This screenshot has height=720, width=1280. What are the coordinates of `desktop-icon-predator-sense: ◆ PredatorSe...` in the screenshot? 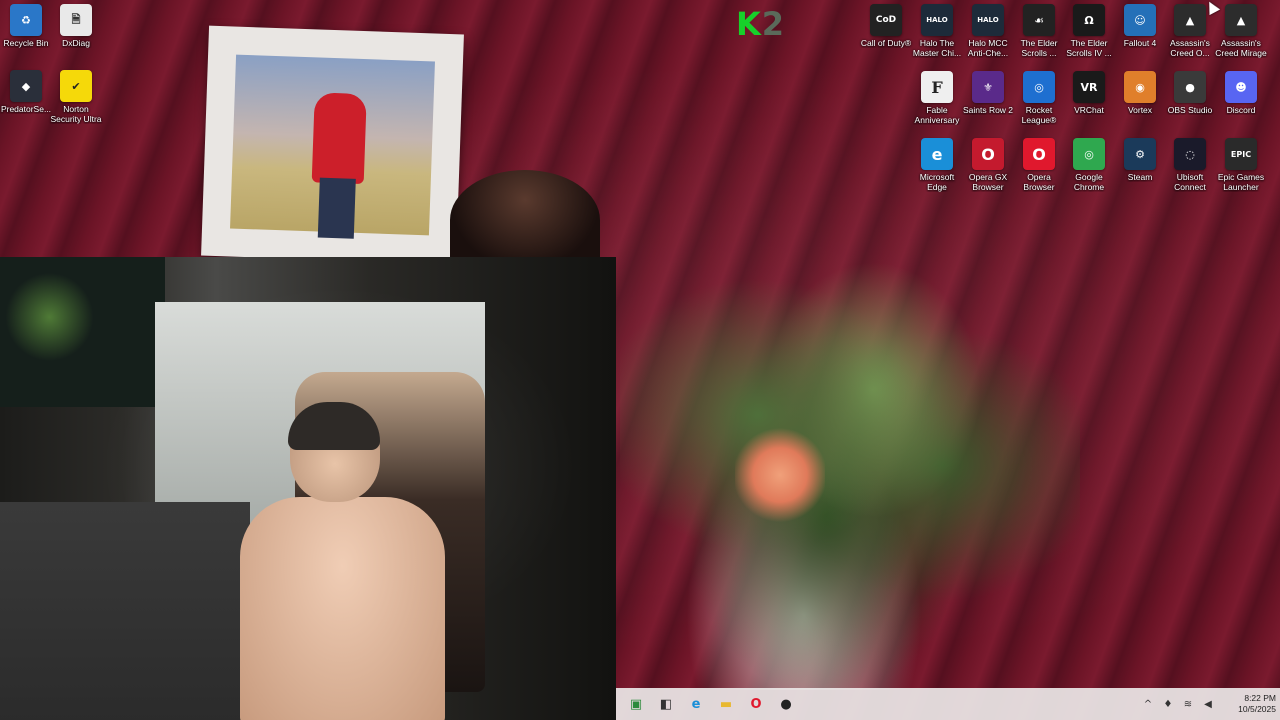 It's located at (26, 92).